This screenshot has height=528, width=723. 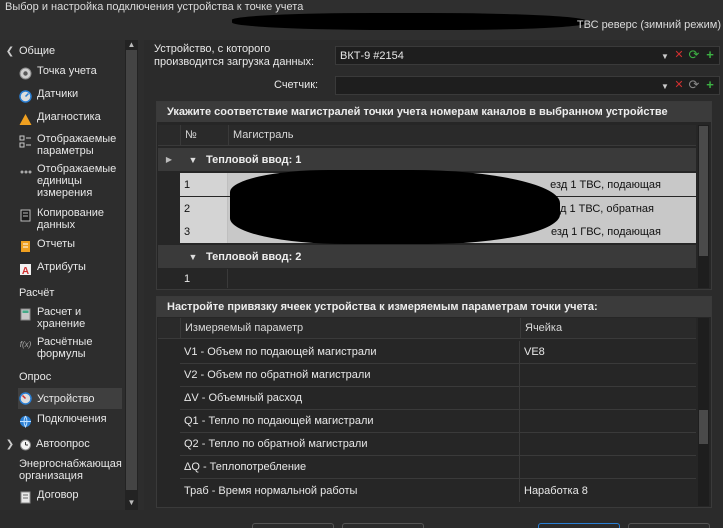 I want to click on channels-scrollbar-thumb, so click(x=703, y=191).